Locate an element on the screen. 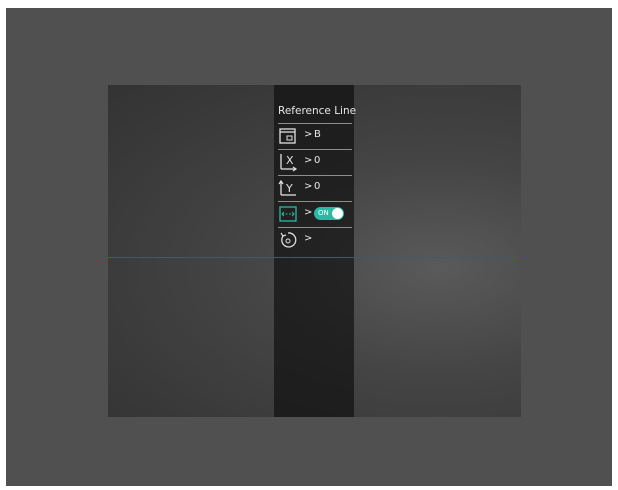 The width and height of the screenshot is (618, 490). x-axis-icon: X is located at coordinates (288, 162).